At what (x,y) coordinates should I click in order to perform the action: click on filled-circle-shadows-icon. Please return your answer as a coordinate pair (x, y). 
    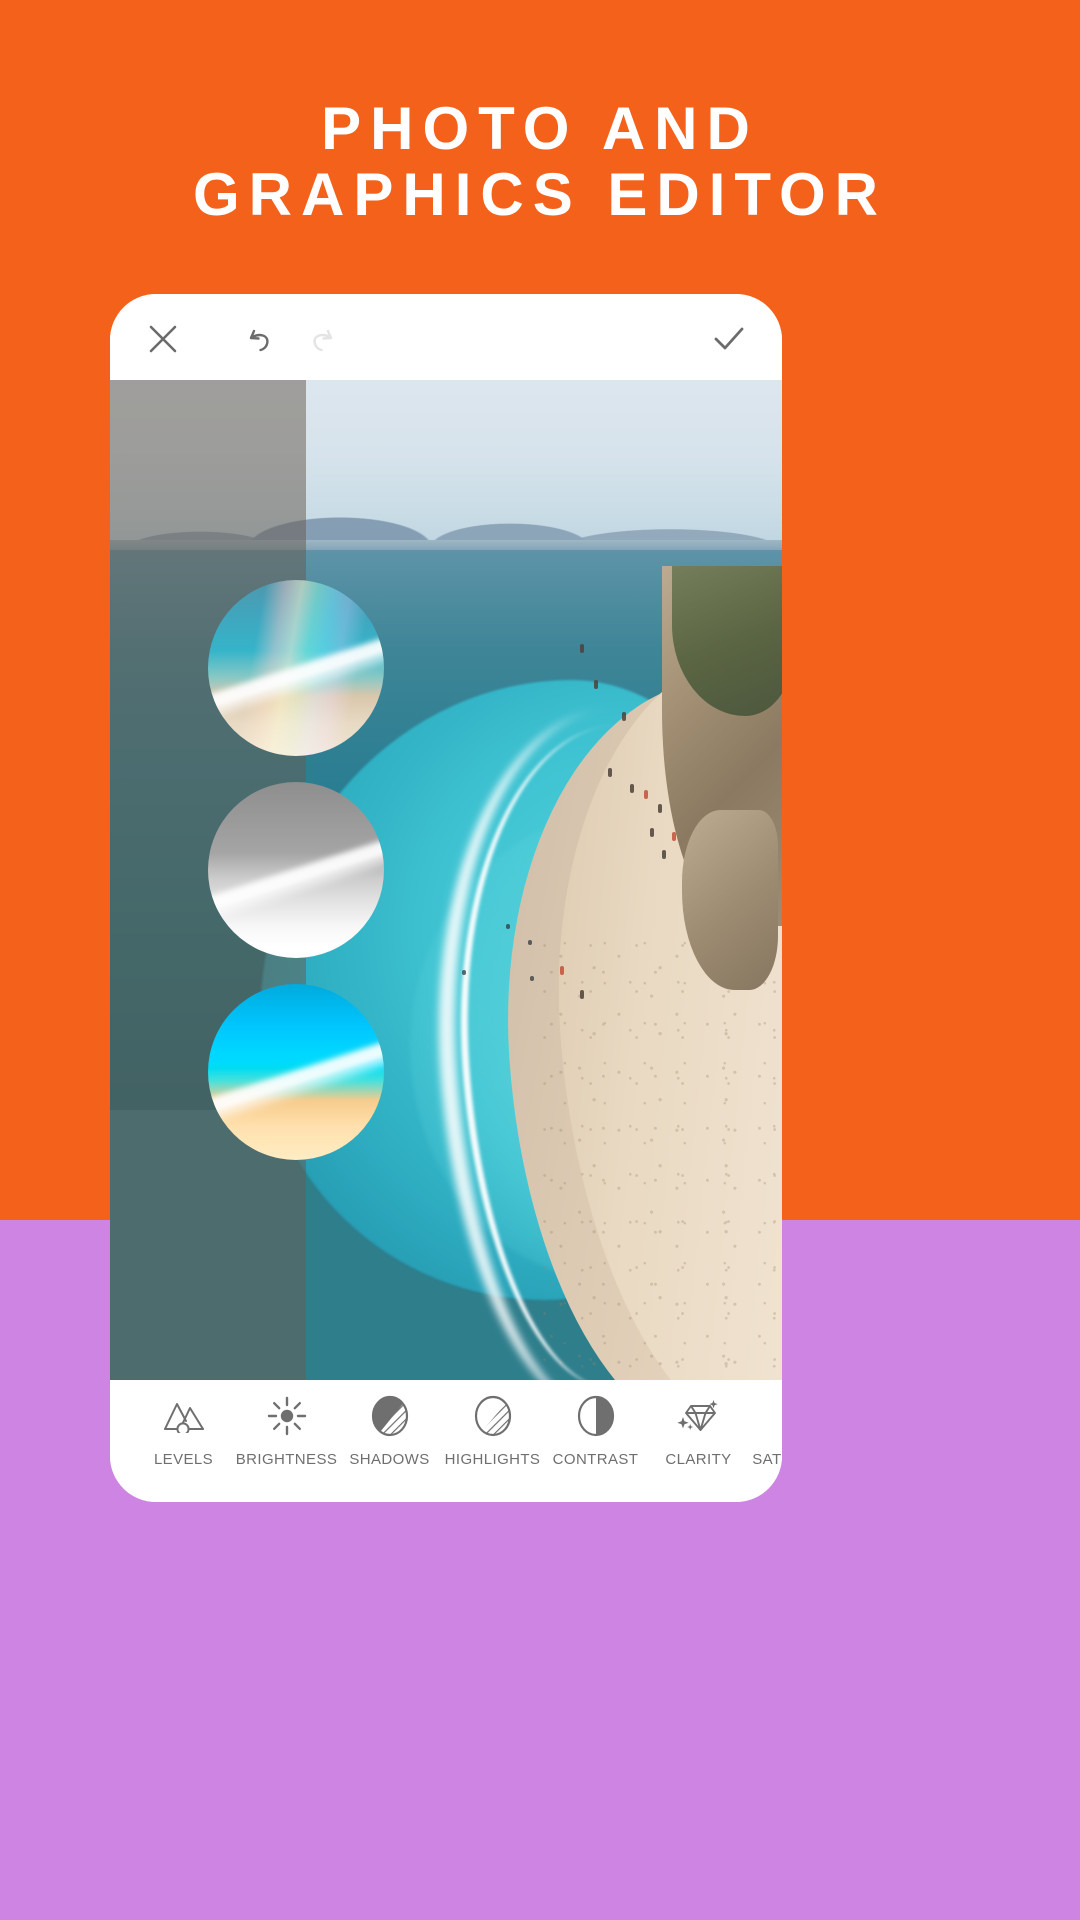
    Looking at the image, I should click on (390, 1416).